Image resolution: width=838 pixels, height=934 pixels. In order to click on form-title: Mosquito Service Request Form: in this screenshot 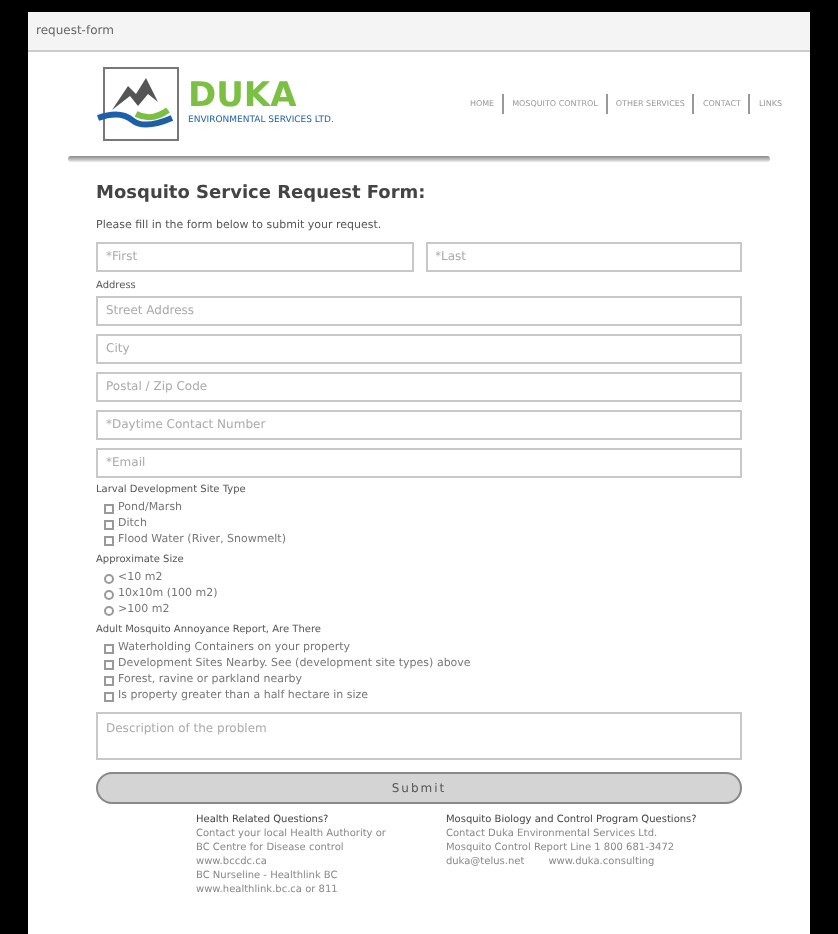, I will do `click(262, 195)`.